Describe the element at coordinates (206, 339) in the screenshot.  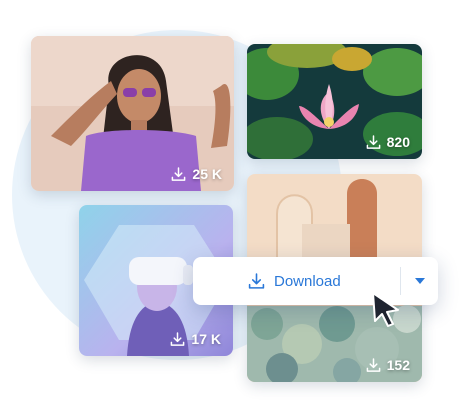
I see `download-count-label: 17 K` at that location.